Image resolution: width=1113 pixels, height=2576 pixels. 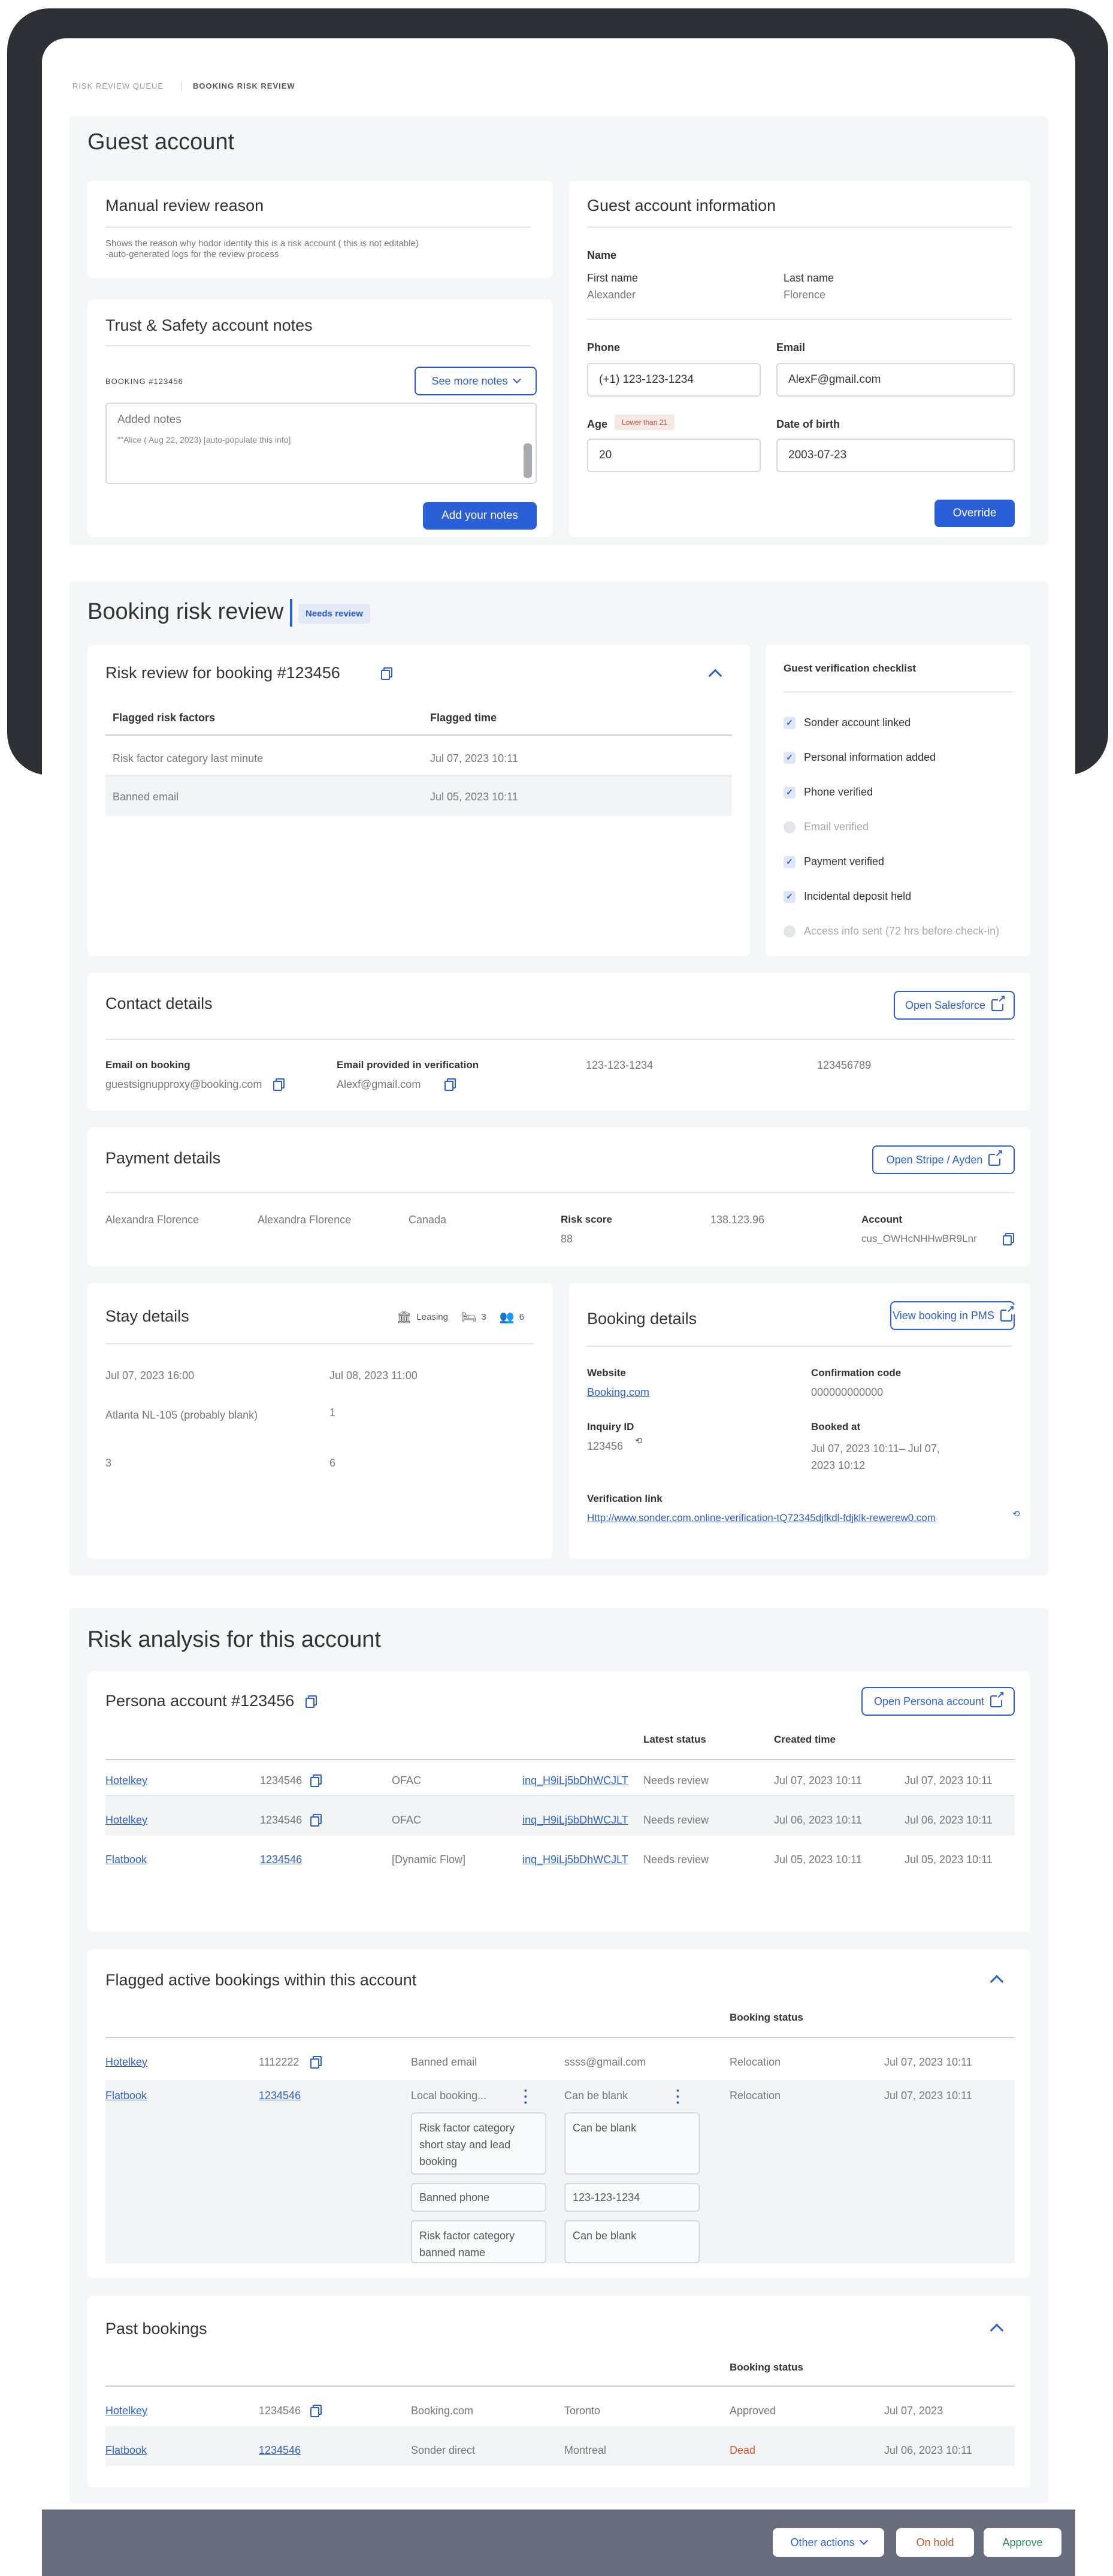 What do you see at coordinates (281, 1860) in the screenshot?
I see `persona-id-3: 1234546` at bounding box center [281, 1860].